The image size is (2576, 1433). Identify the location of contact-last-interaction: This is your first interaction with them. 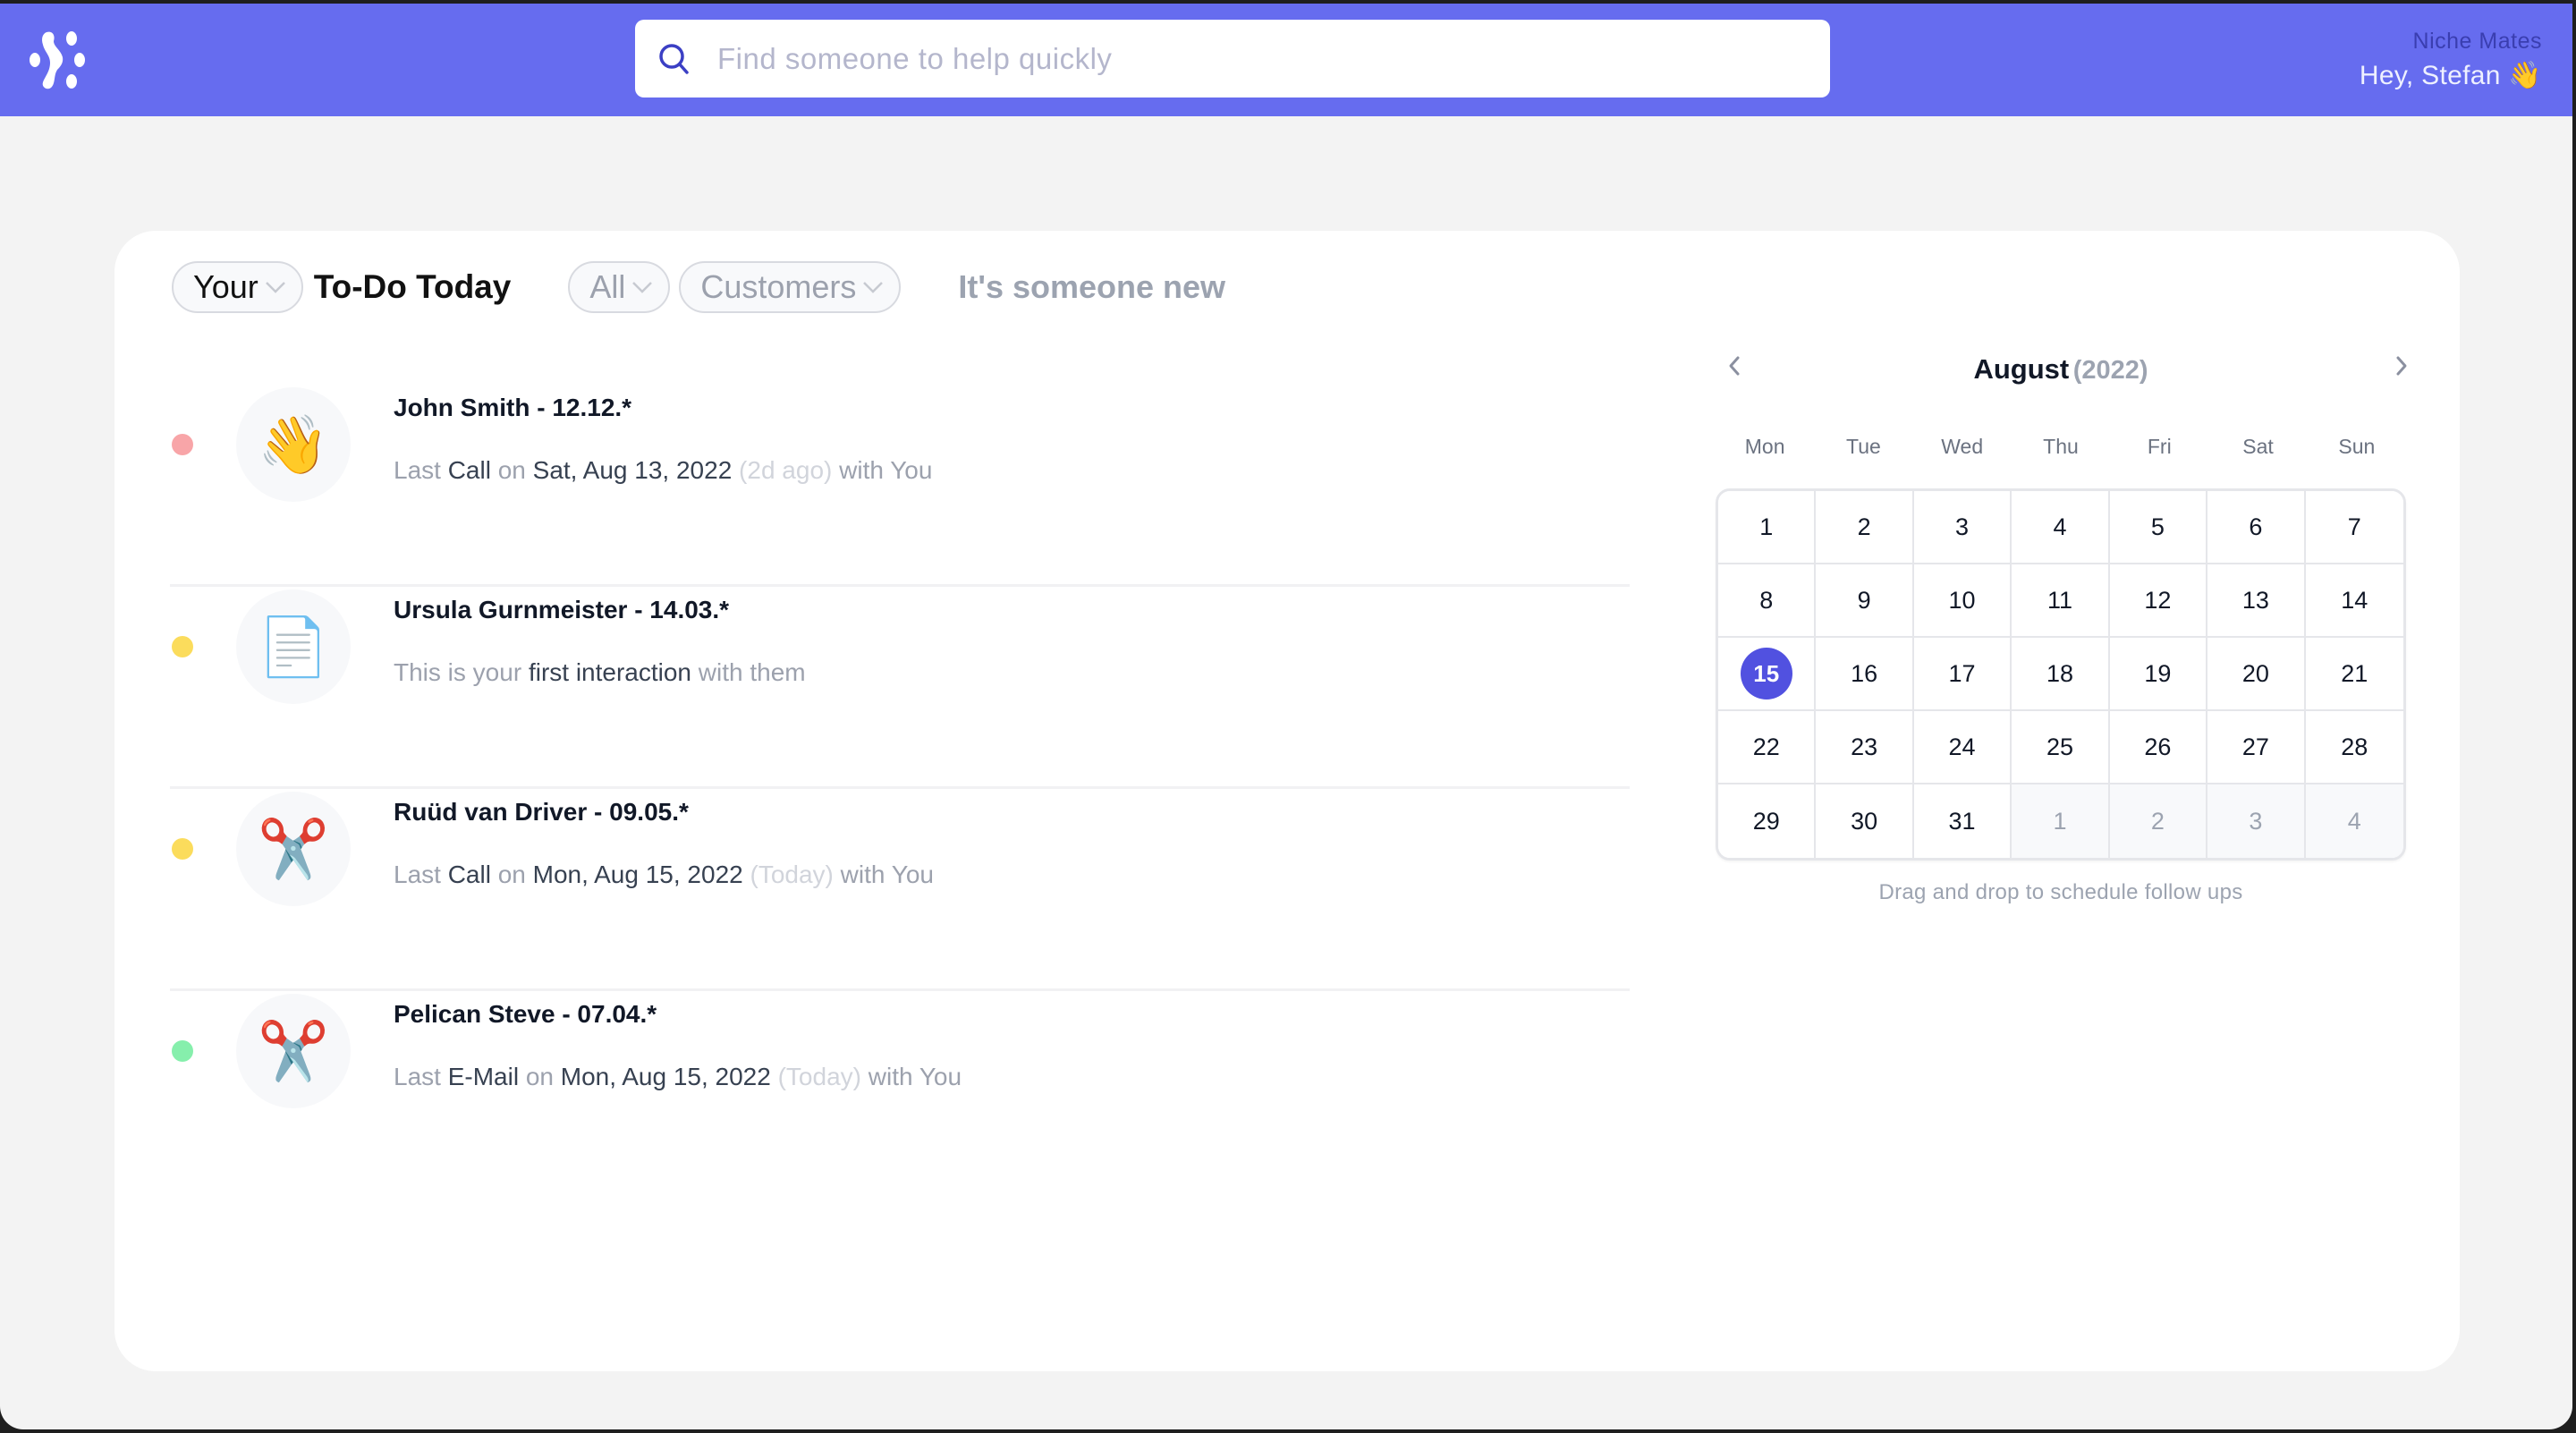
(600, 672).